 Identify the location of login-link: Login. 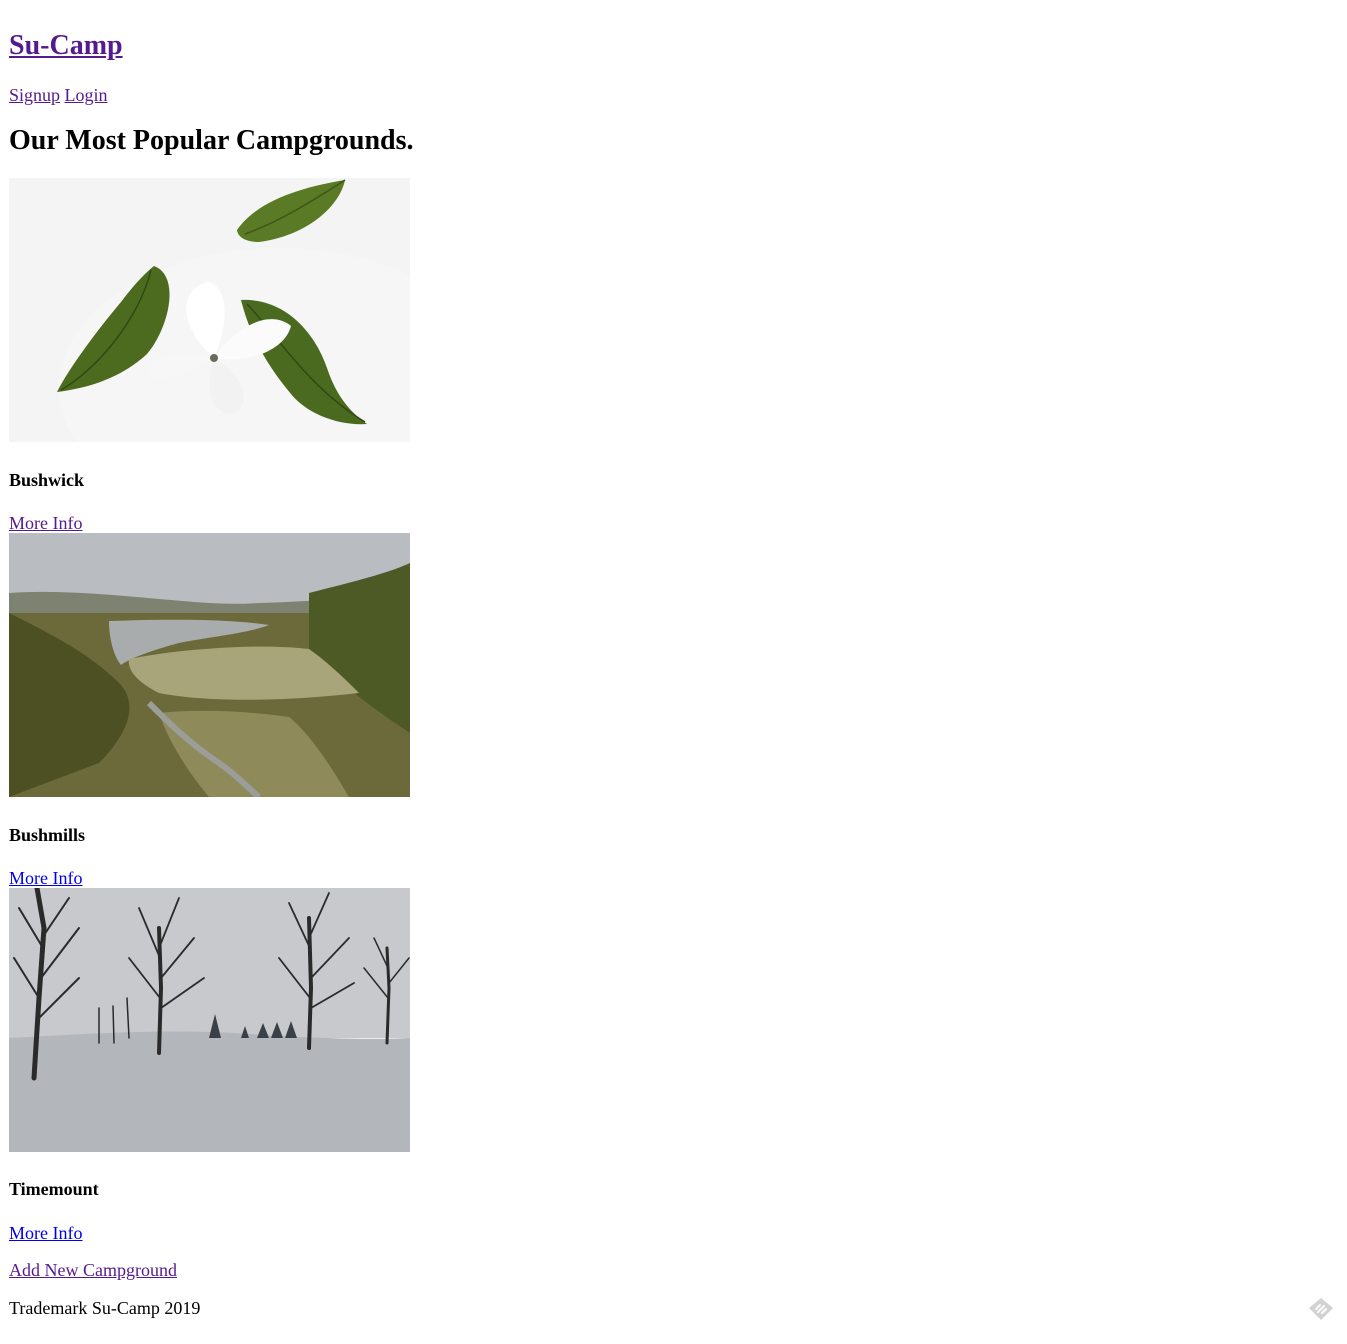
(86, 95).